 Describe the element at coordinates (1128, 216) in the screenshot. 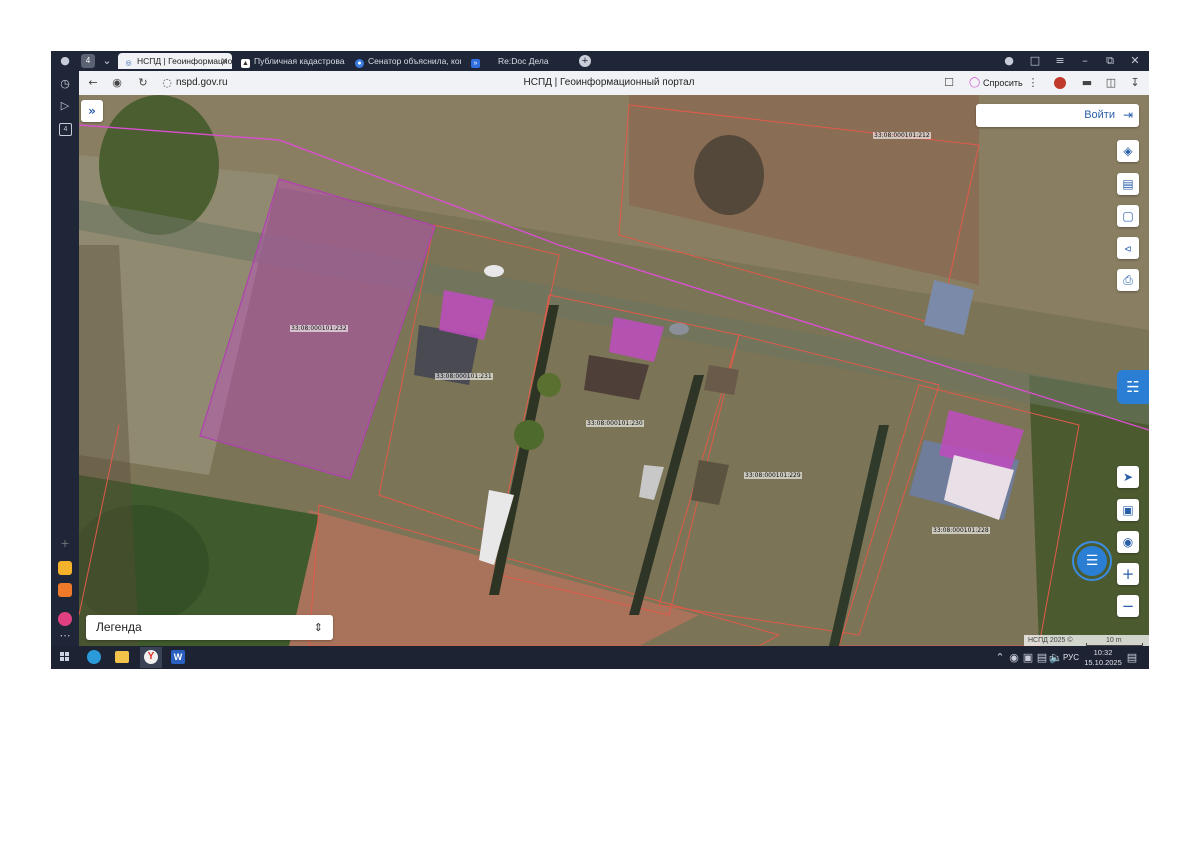

I see `select-area-icon: ▢` at that location.